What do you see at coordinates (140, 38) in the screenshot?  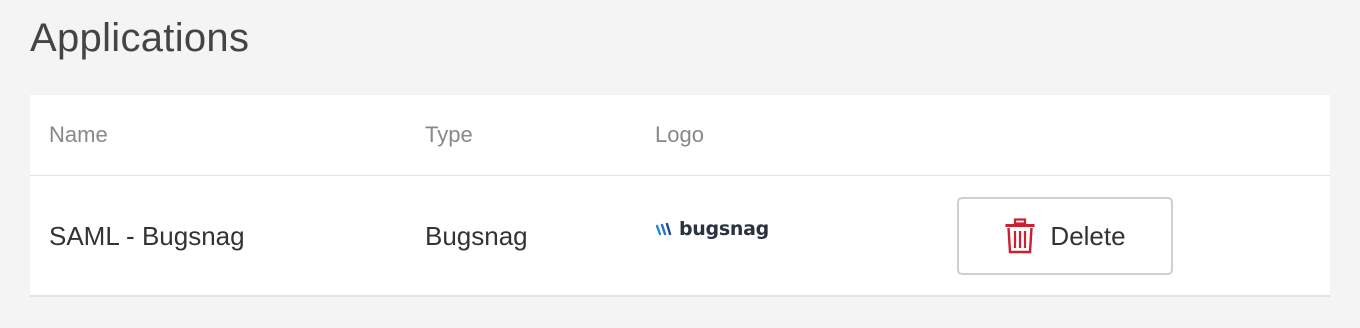 I see `page-title: Applications` at bounding box center [140, 38].